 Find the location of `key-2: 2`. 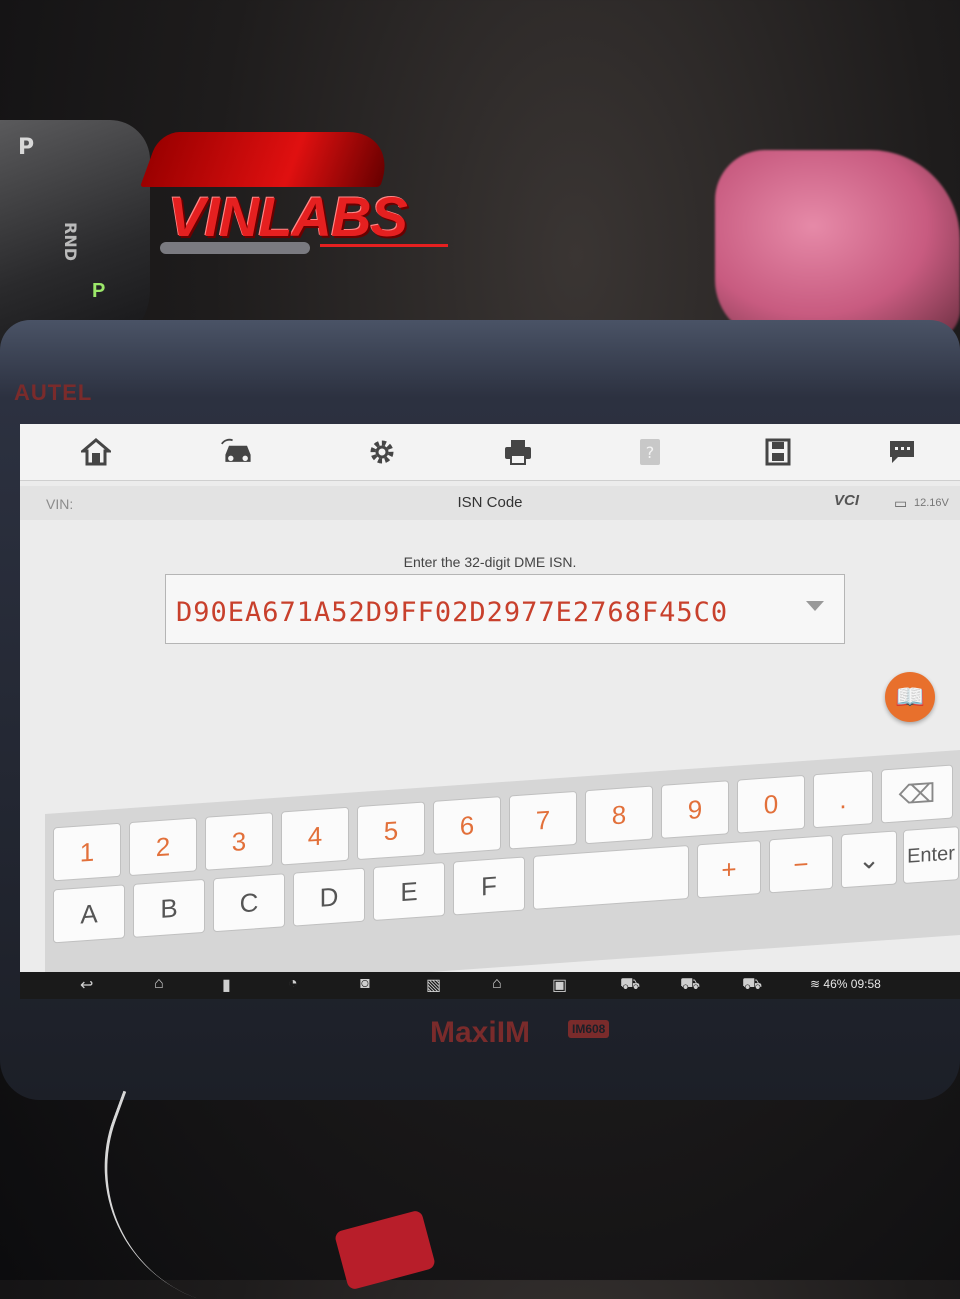

key-2: 2 is located at coordinates (163, 847).